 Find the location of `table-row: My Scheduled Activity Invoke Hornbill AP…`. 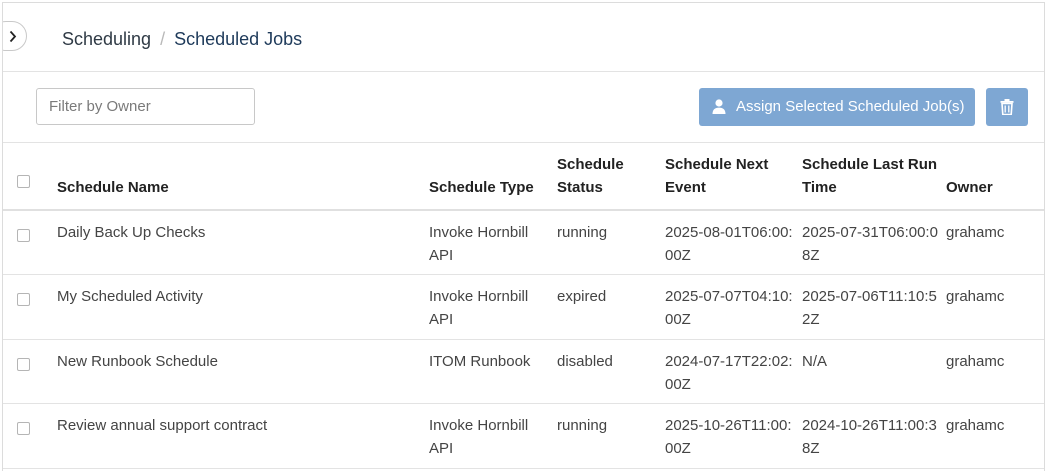

table-row: My Scheduled Activity Invoke Hornbill AP… is located at coordinates (523, 306).